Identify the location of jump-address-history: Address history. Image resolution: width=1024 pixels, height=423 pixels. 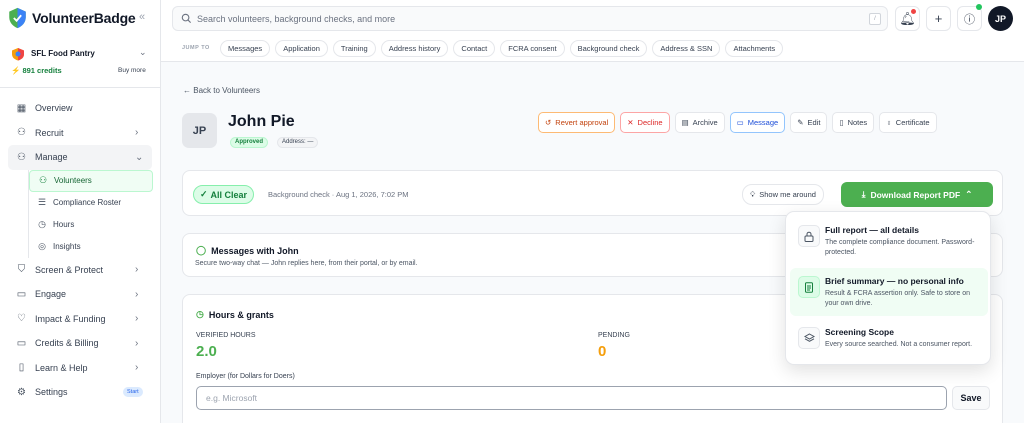
(414, 48).